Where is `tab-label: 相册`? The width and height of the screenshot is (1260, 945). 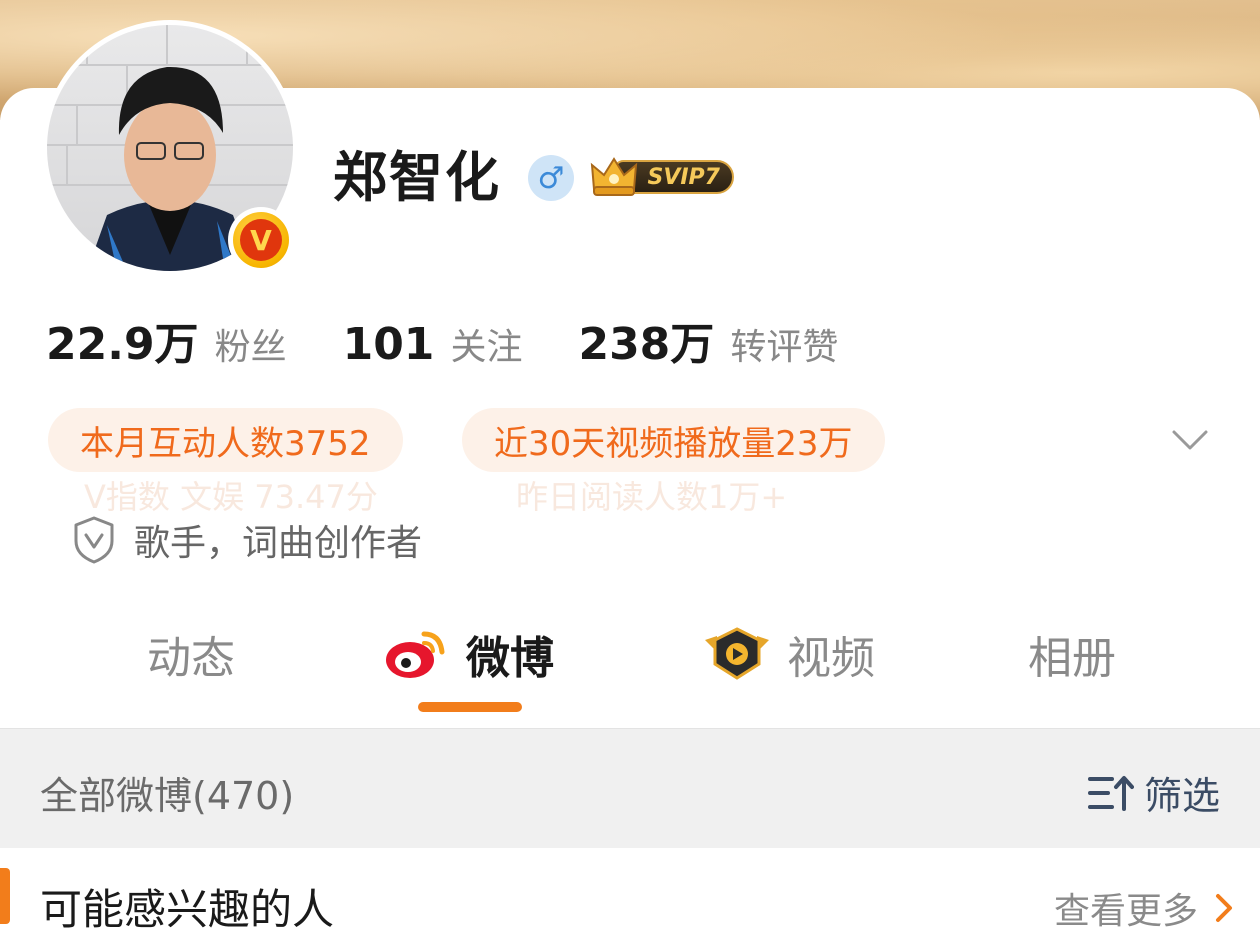
tab-label: 相册 is located at coordinates (1072, 658).